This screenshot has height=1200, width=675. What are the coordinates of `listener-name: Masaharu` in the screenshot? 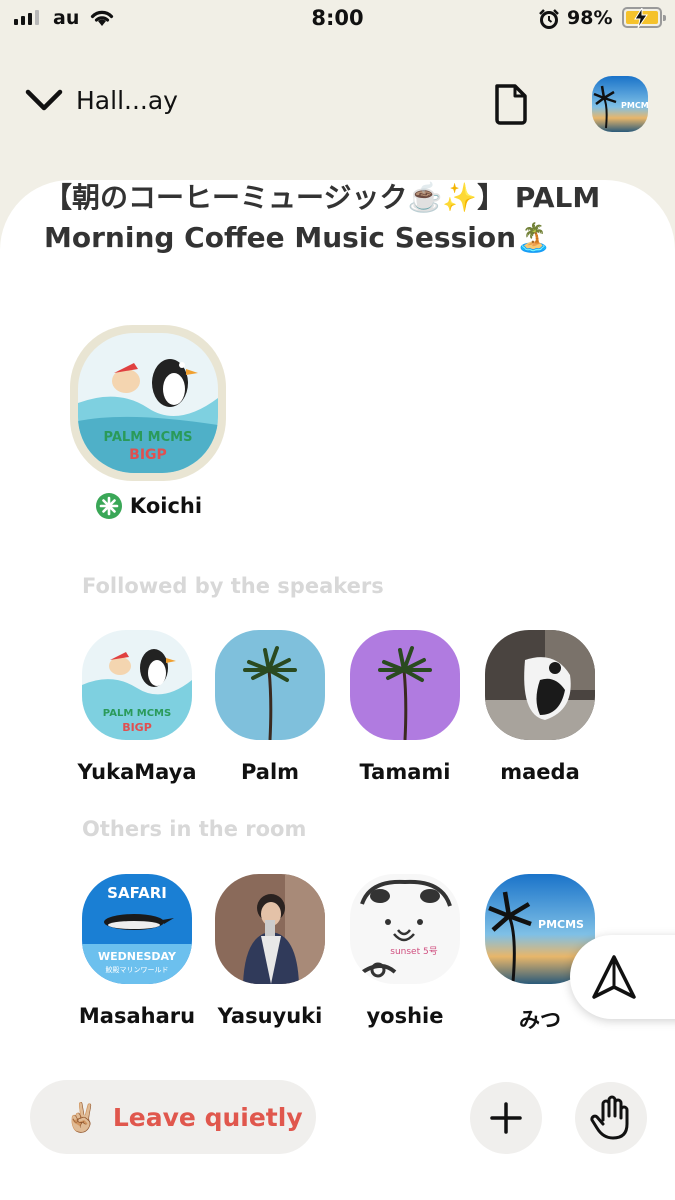 It's located at (137, 1016).